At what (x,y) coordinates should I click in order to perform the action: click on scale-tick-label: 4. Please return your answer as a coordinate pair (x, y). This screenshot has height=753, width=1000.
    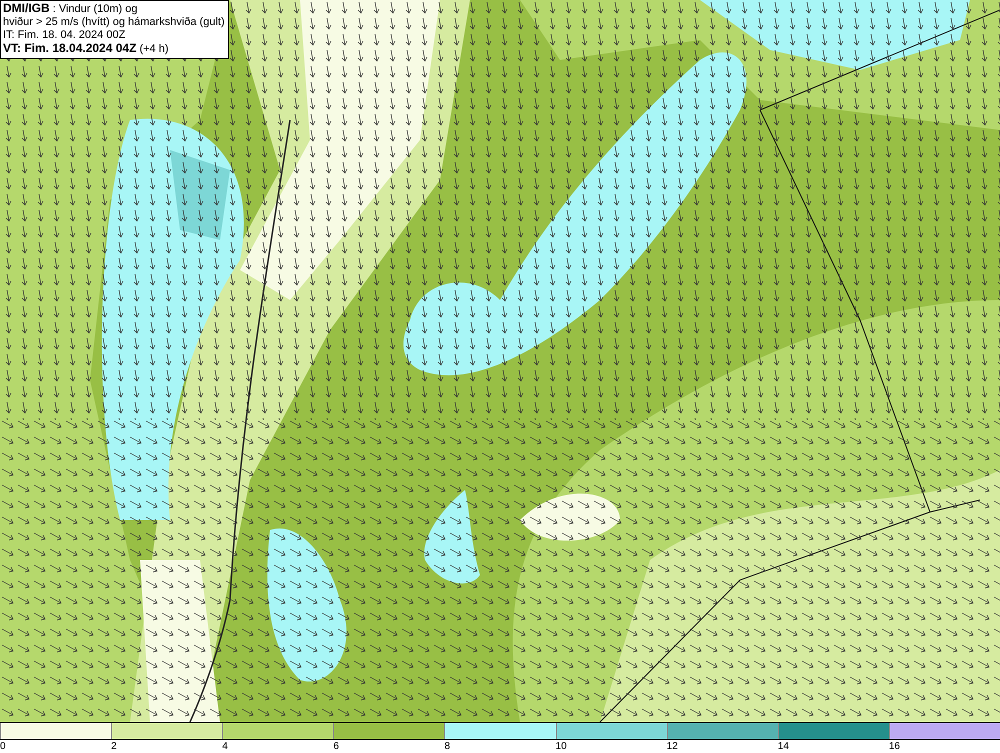
    Looking at the image, I should click on (225, 746).